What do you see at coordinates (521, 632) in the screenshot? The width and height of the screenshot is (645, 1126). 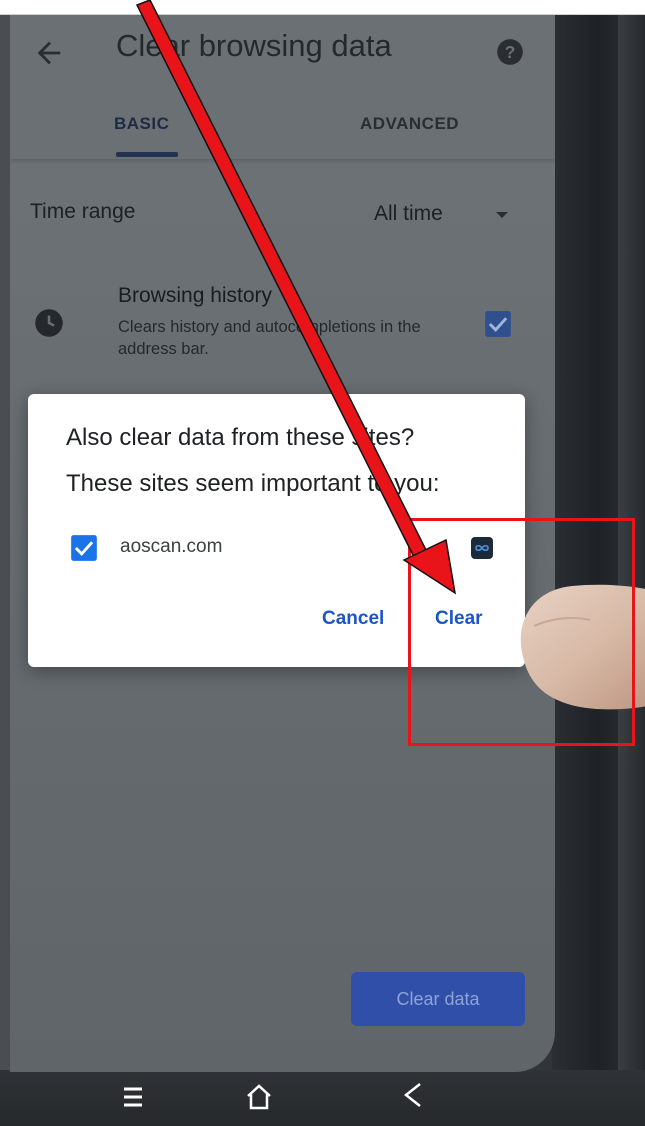 I see `highlight-box` at bounding box center [521, 632].